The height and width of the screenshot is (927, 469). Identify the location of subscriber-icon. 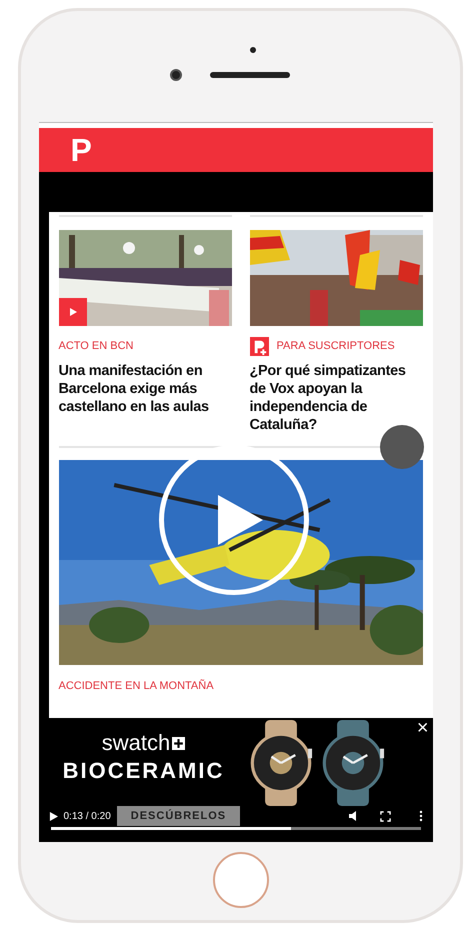
(259, 346).